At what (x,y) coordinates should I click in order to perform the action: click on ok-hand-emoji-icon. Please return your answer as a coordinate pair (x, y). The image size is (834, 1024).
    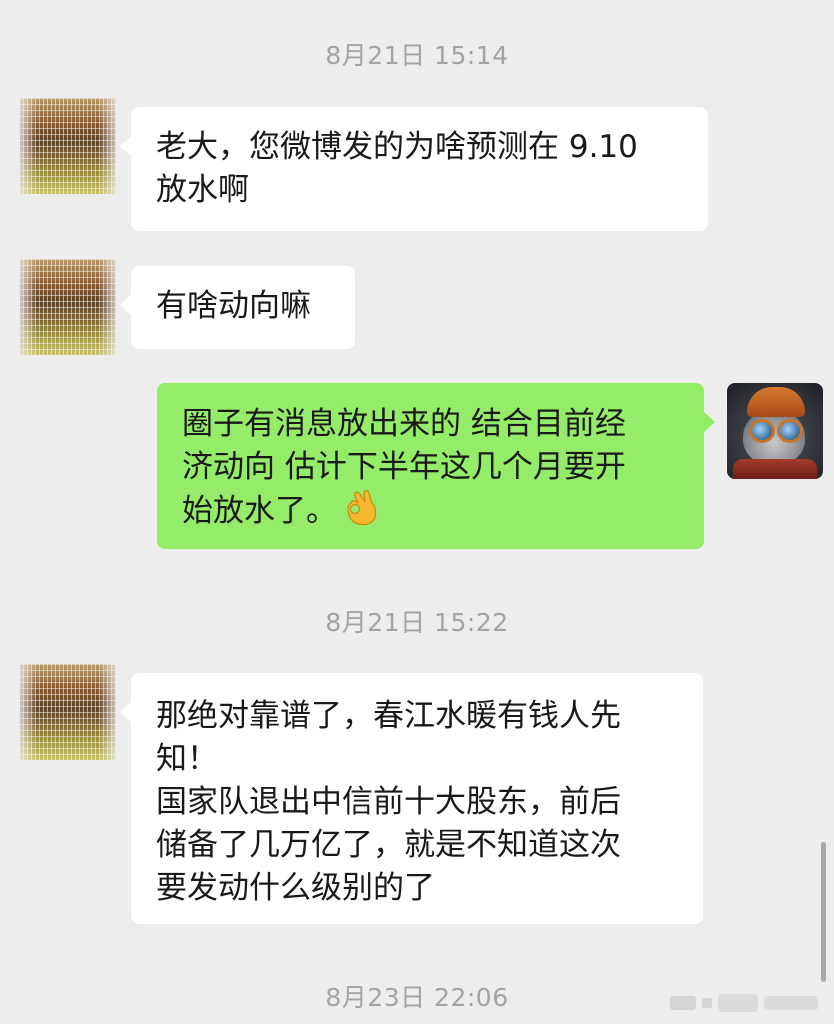
    Looking at the image, I should click on (362, 508).